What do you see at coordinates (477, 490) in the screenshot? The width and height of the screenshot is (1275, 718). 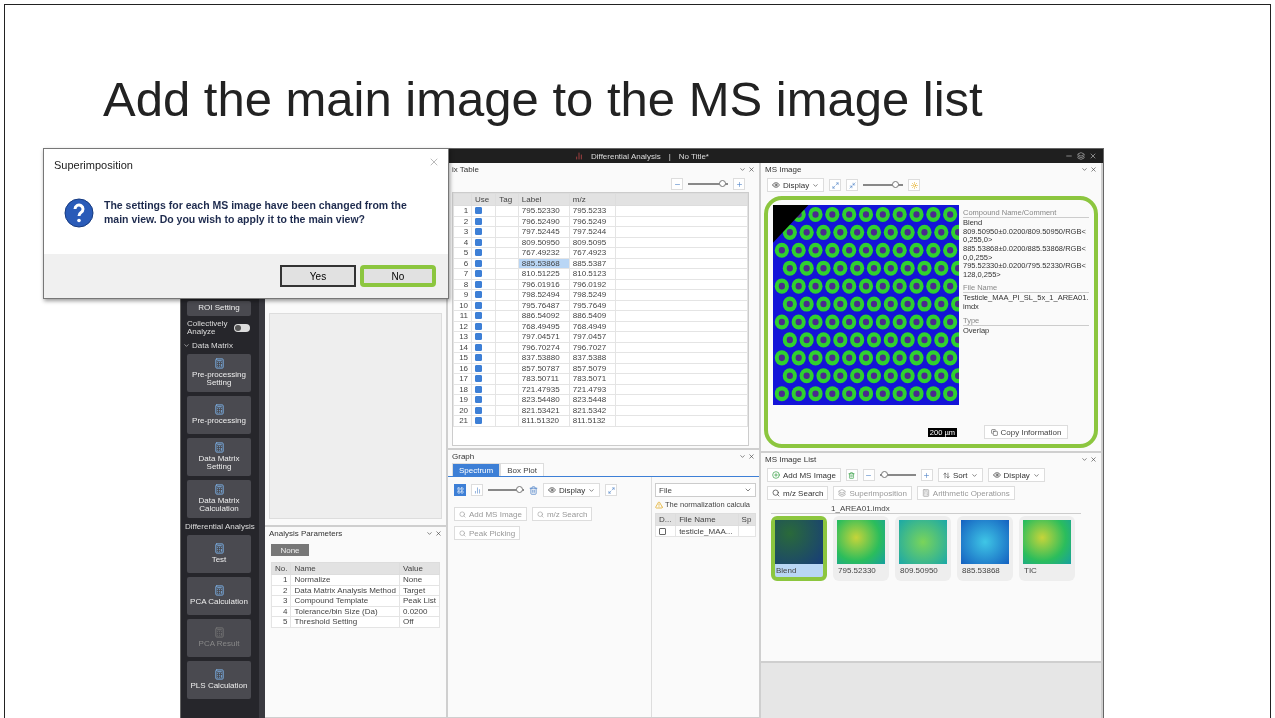 I see `chart-view-button` at bounding box center [477, 490].